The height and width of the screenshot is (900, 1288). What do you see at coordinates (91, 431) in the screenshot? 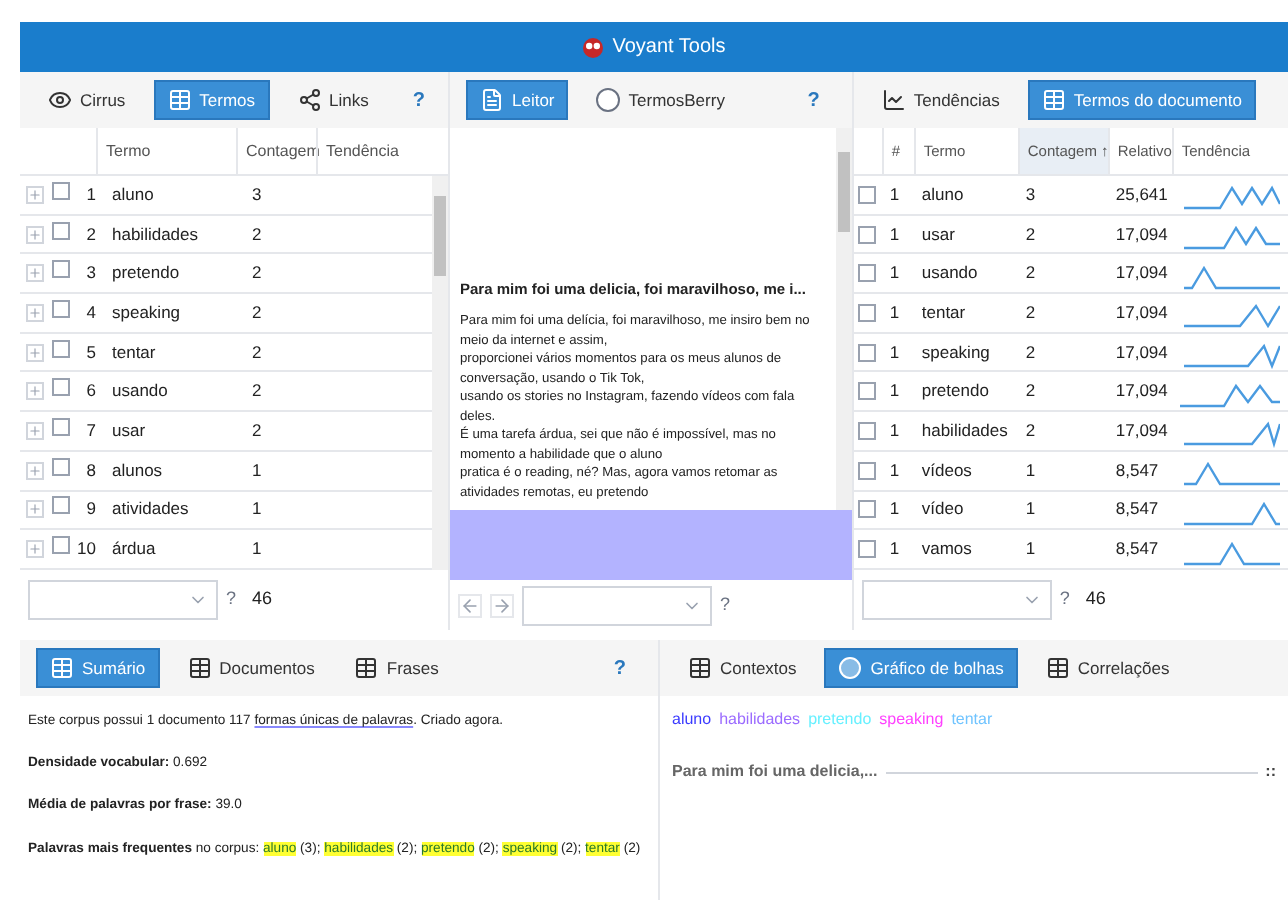
I see `row-number: 7` at bounding box center [91, 431].